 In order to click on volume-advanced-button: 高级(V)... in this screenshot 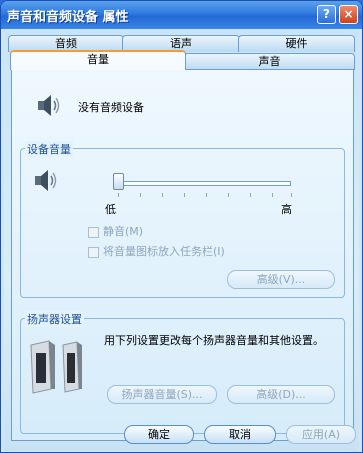, I will do `click(281, 279)`.